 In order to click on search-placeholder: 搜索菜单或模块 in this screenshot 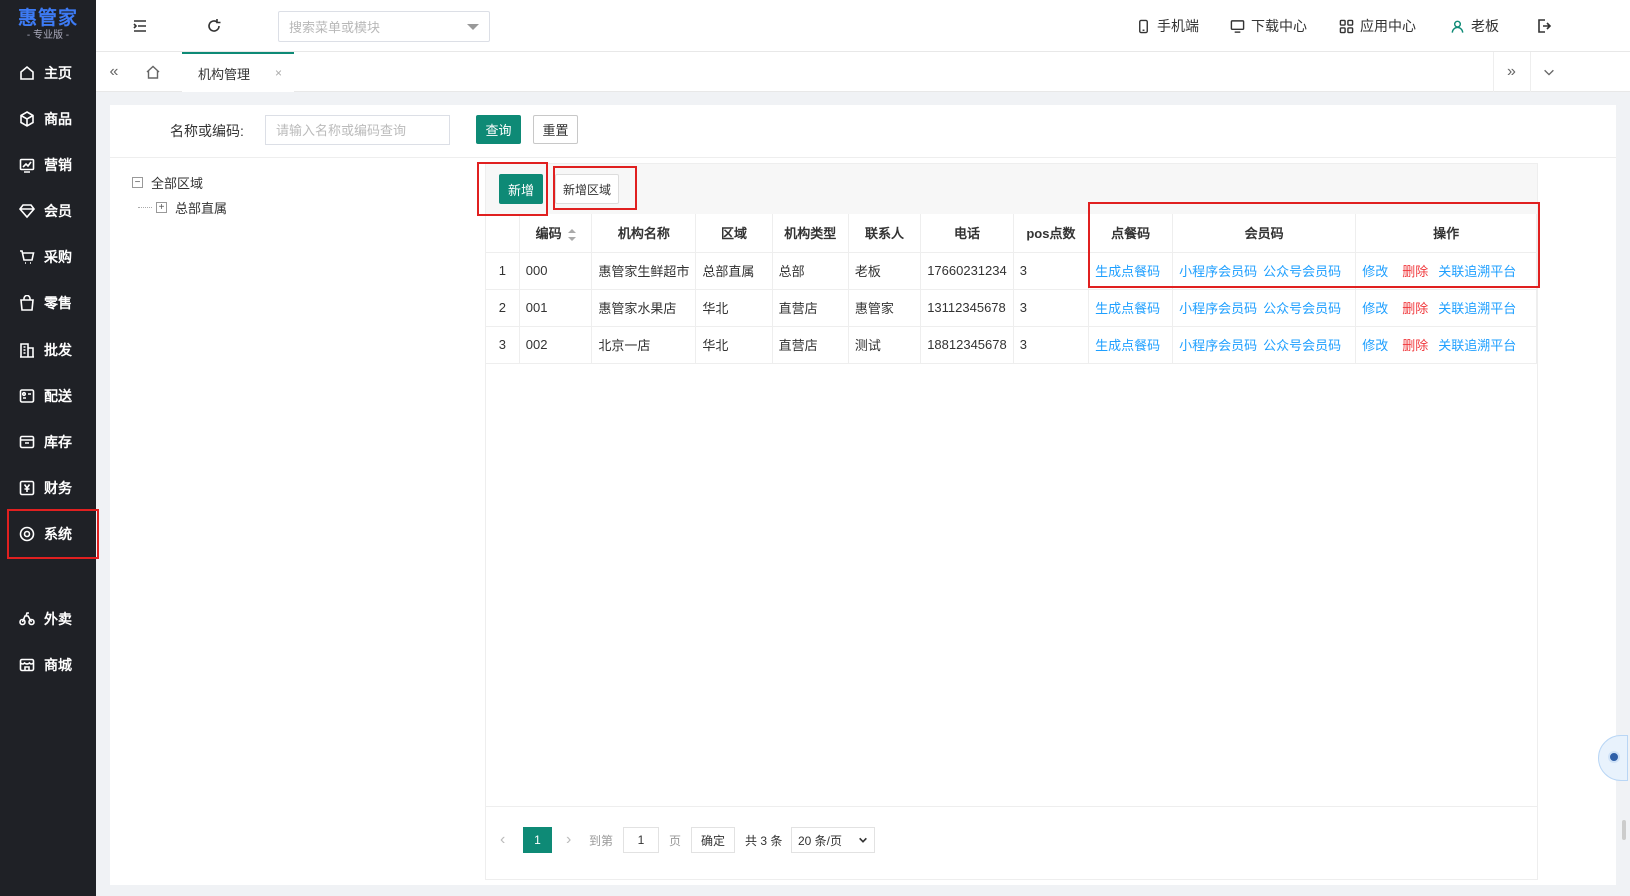, I will do `click(335, 27)`.